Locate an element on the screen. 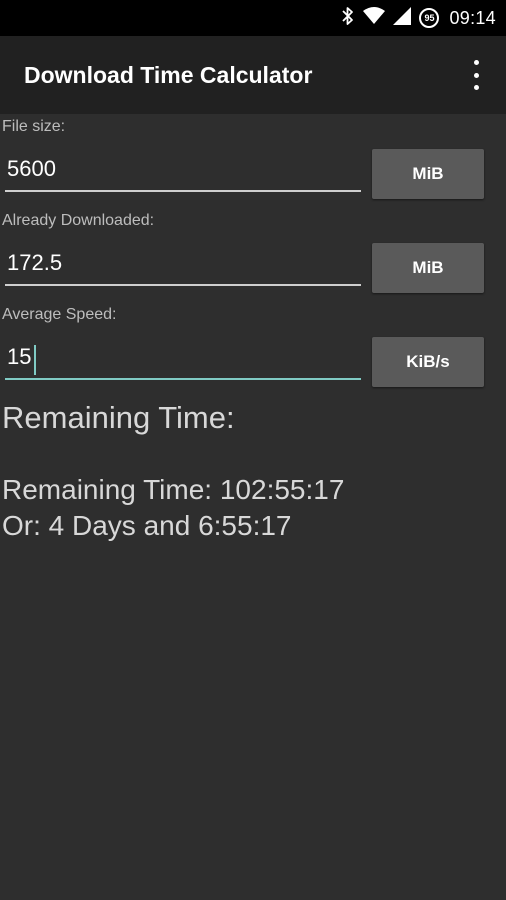  app-bar: Download Time Calculator is located at coordinates (253, 75).